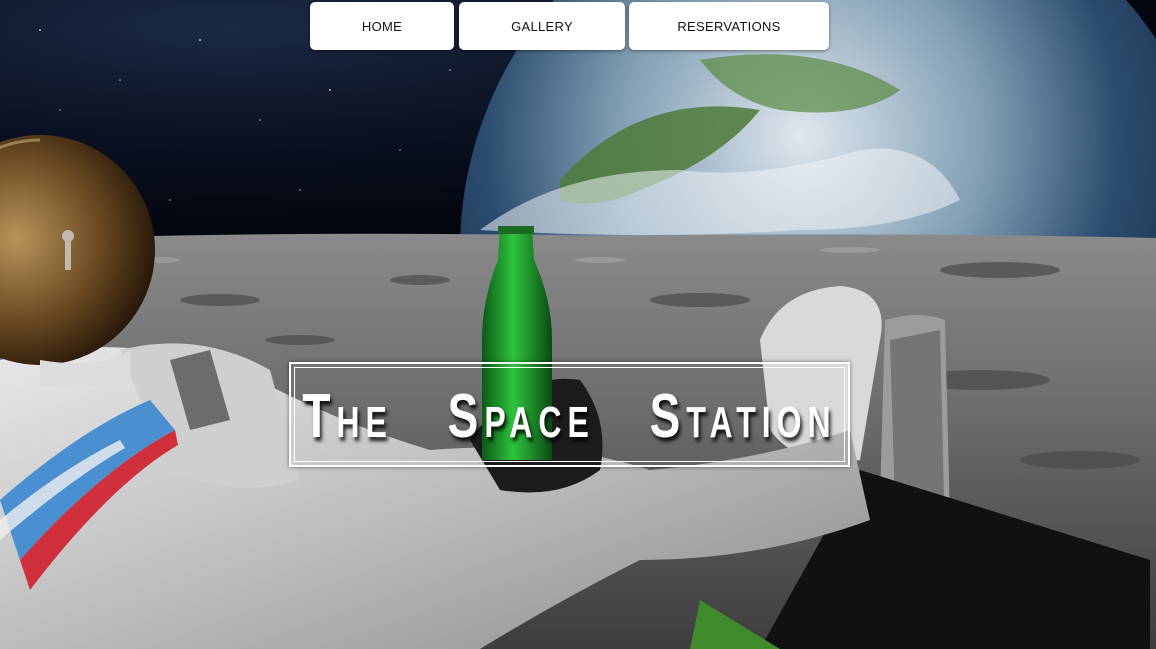 The height and width of the screenshot is (649, 1156). Describe the element at coordinates (382, 26) in the screenshot. I see `nav-home-button: HOME` at that location.